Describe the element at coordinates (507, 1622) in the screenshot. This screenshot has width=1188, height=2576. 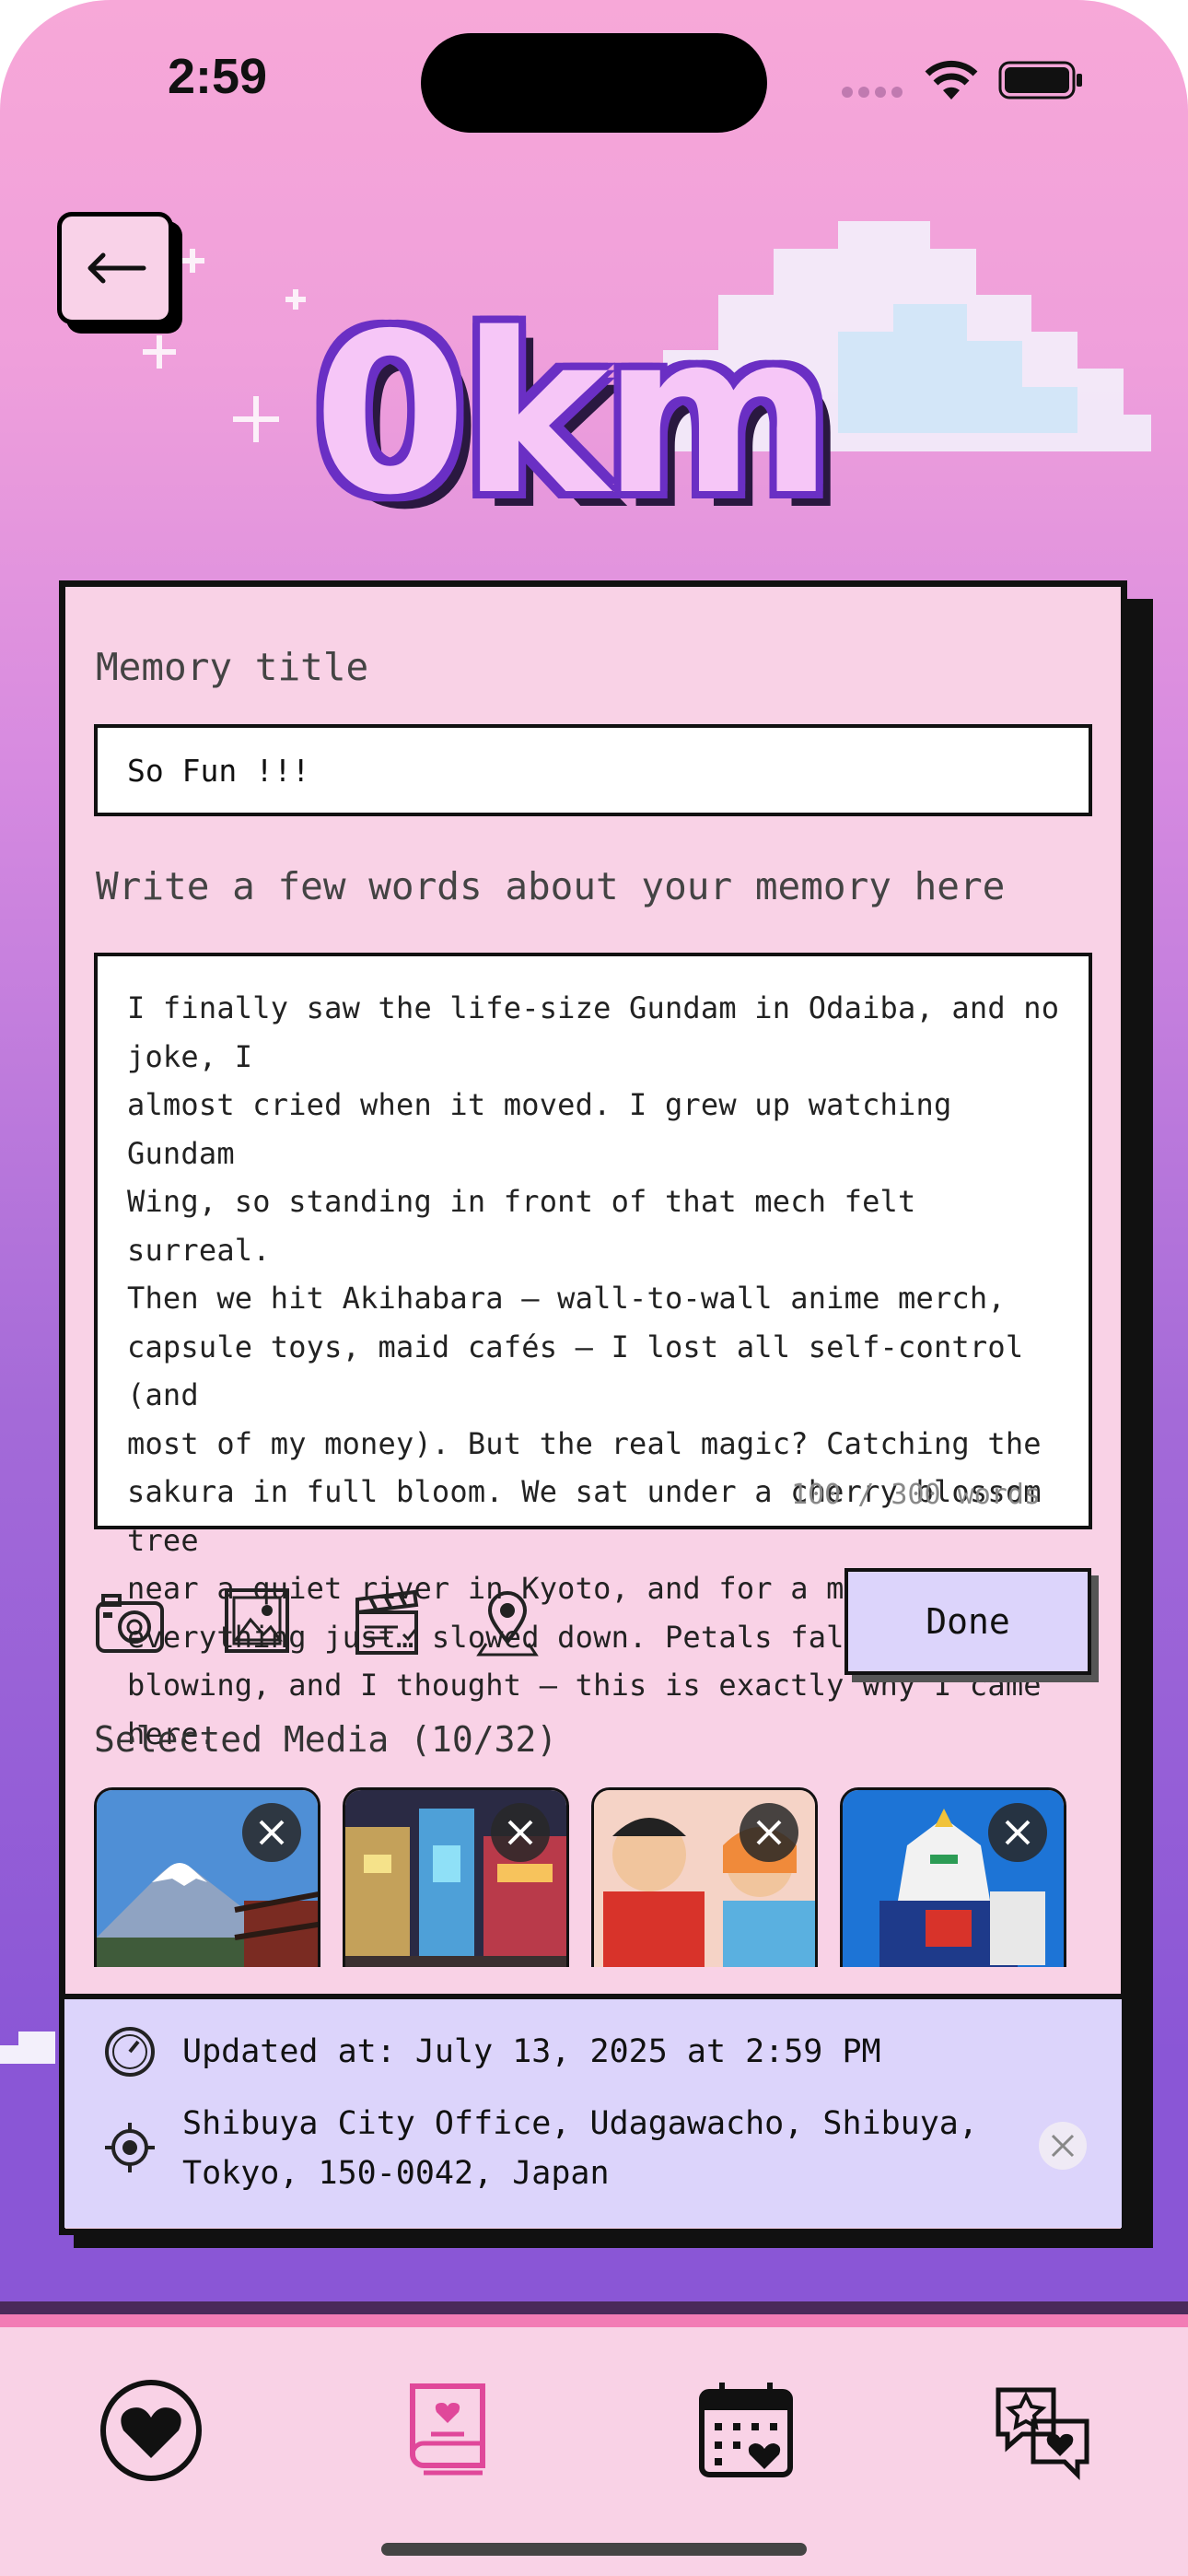
I see `location-pin-icon` at that location.